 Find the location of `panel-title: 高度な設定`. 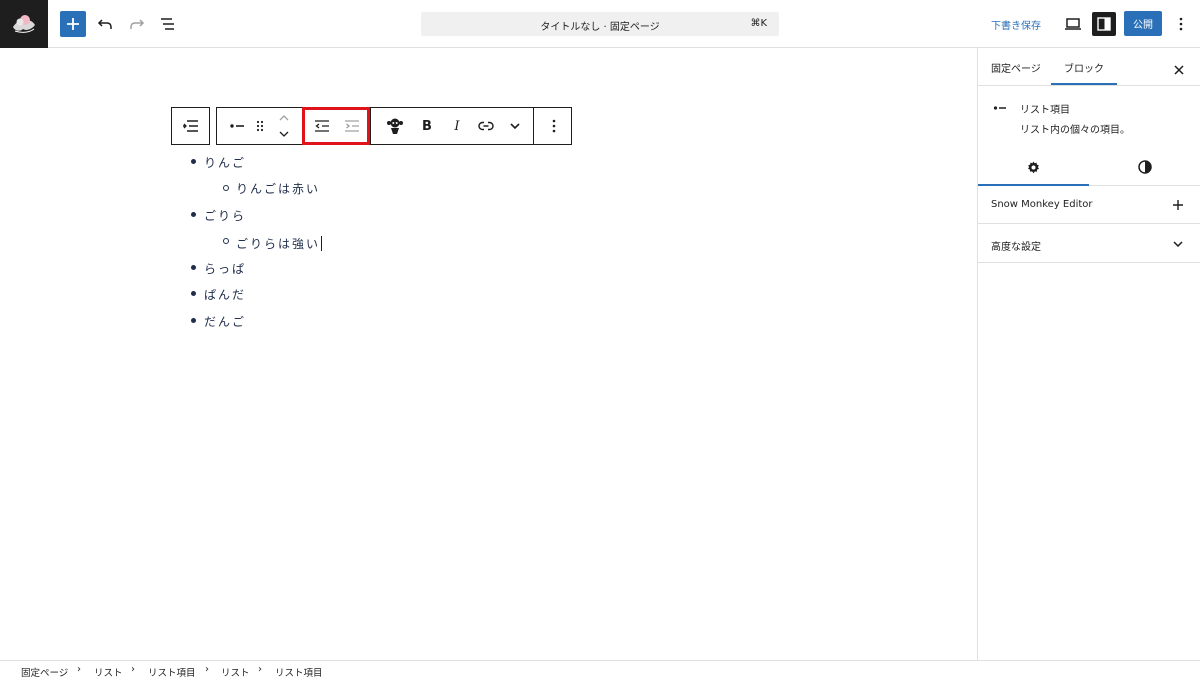

panel-title: 高度な設定 is located at coordinates (1016, 247).